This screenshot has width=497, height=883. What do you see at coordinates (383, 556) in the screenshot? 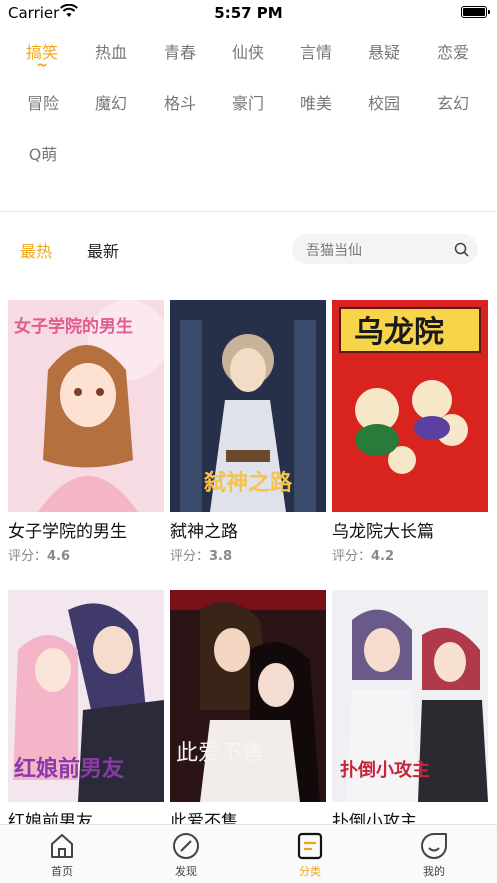
I see `score-value: 4.2` at bounding box center [383, 556].